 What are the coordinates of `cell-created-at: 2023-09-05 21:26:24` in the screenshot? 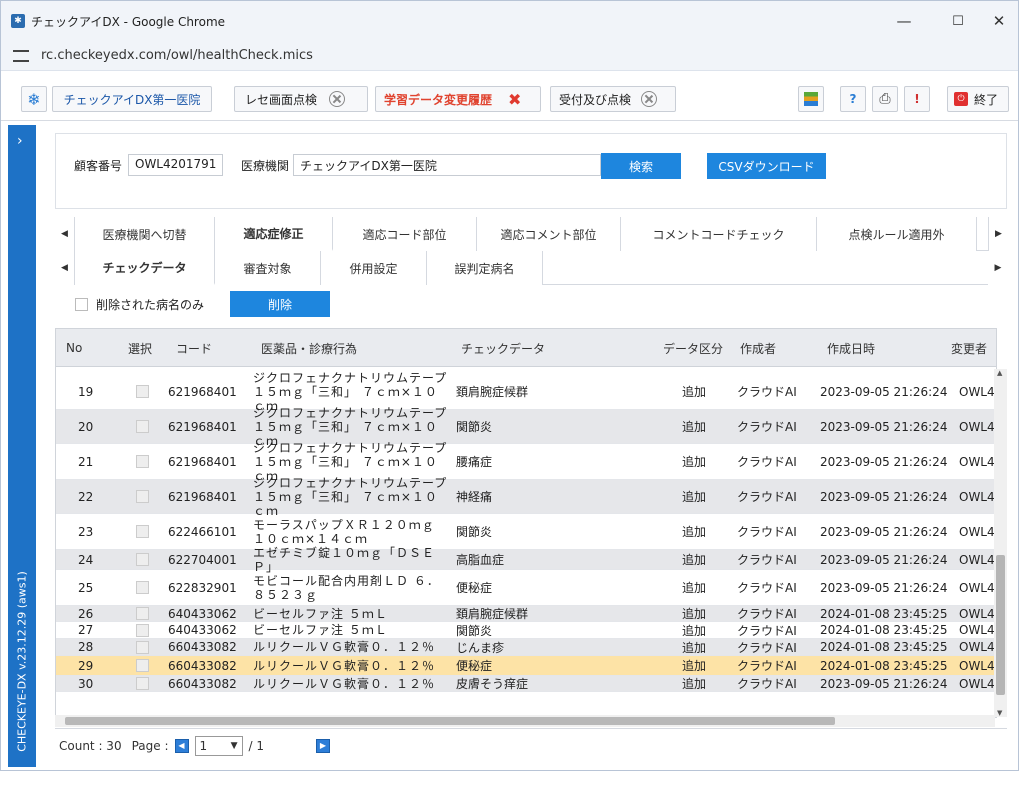 It's located at (884, 461).